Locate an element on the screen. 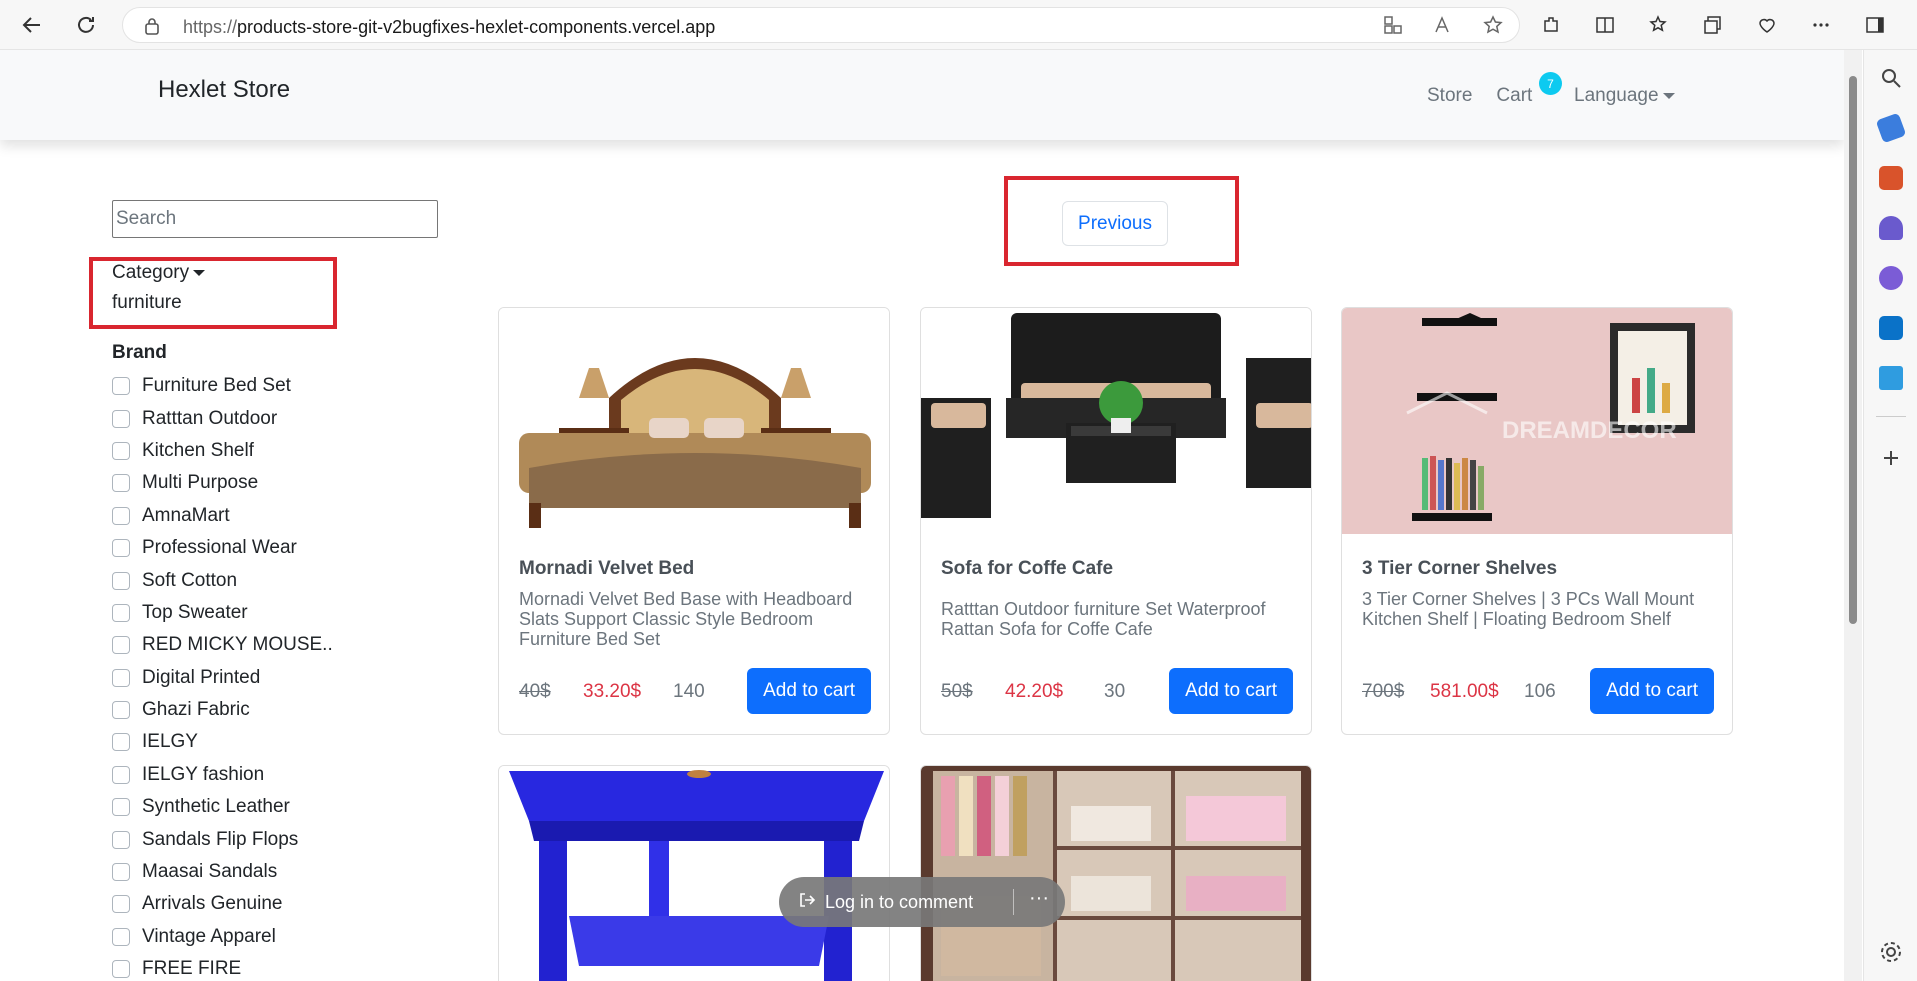 This screenshot has height=981, width=1917. brand-filter-item: Furniture Bed Set is located at coordinates (222, 386).